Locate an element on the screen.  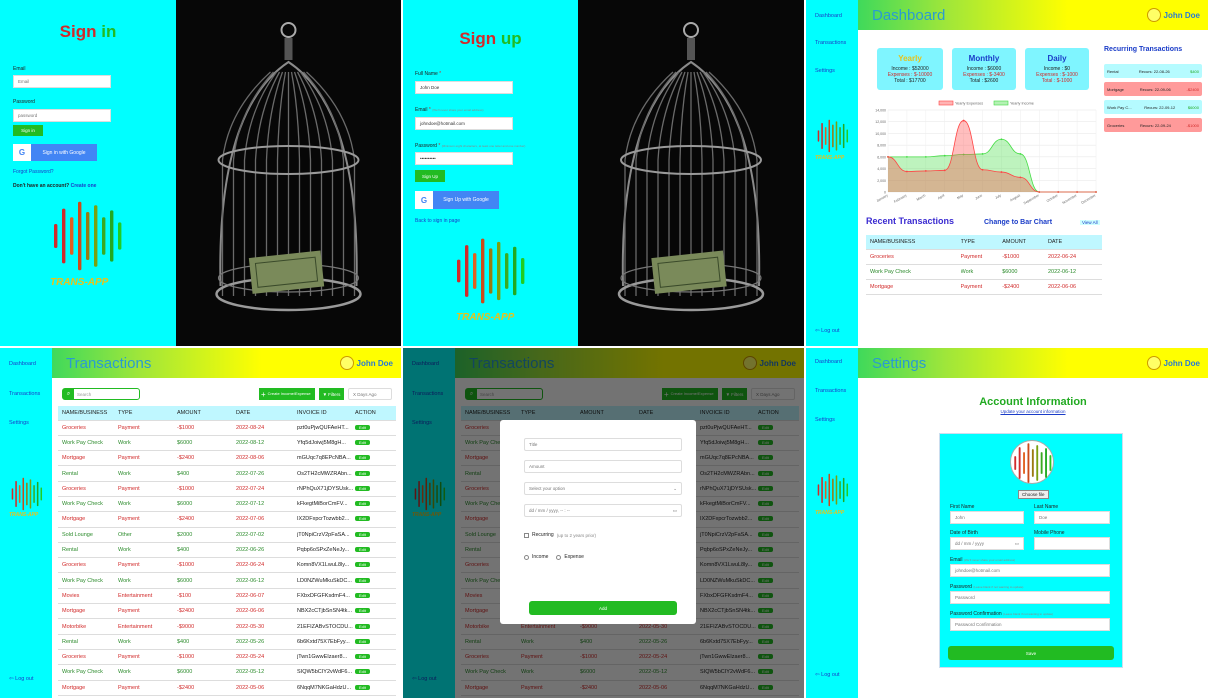
table-cell: 2022-05-24 is located at coordinates (266, 657).